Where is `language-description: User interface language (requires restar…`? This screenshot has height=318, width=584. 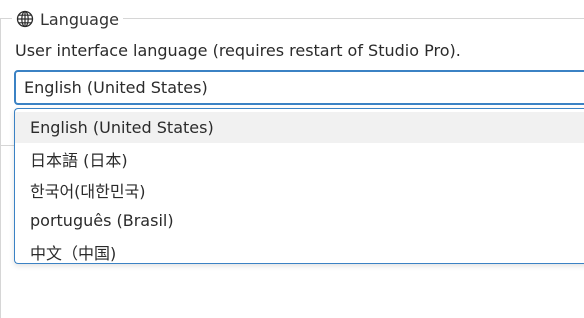 language-description: User interface language (requires restar… is located at coordinates (238, 50).